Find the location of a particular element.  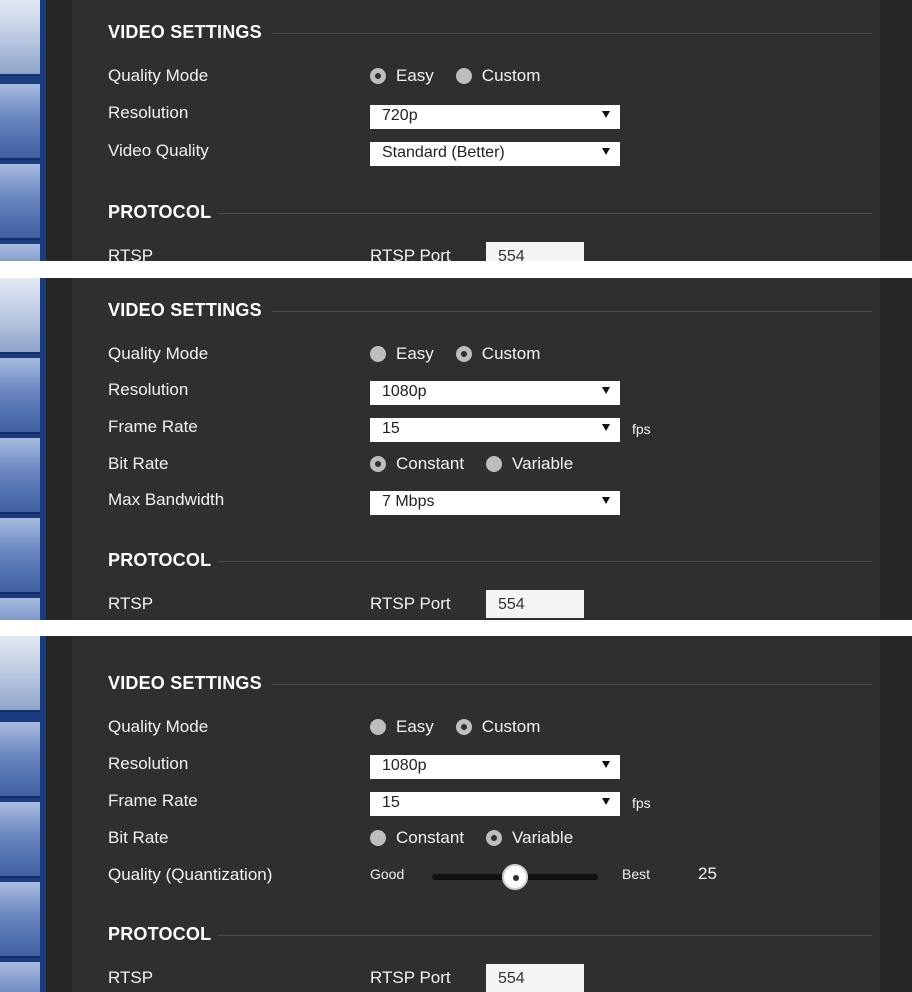

quantization-slider-group: Good Best 25 is located at coordinates (543, 878).